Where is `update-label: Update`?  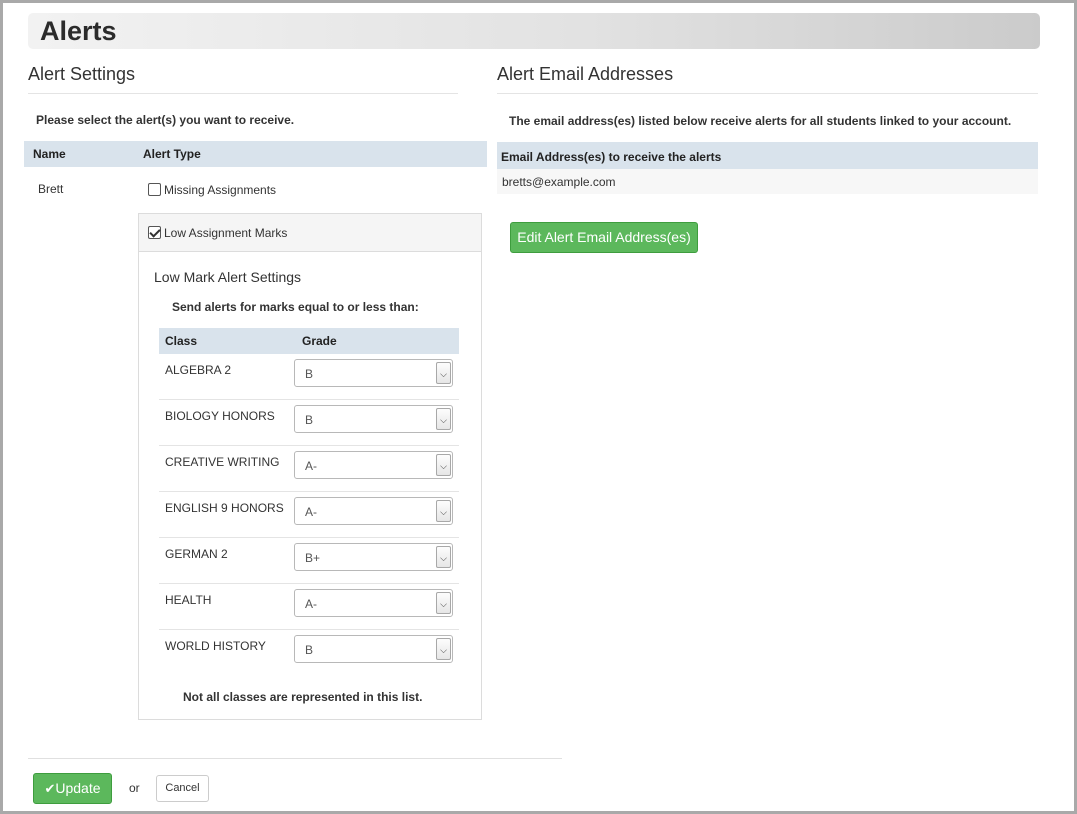
update-label: Update is located at coordinates (78, 788).